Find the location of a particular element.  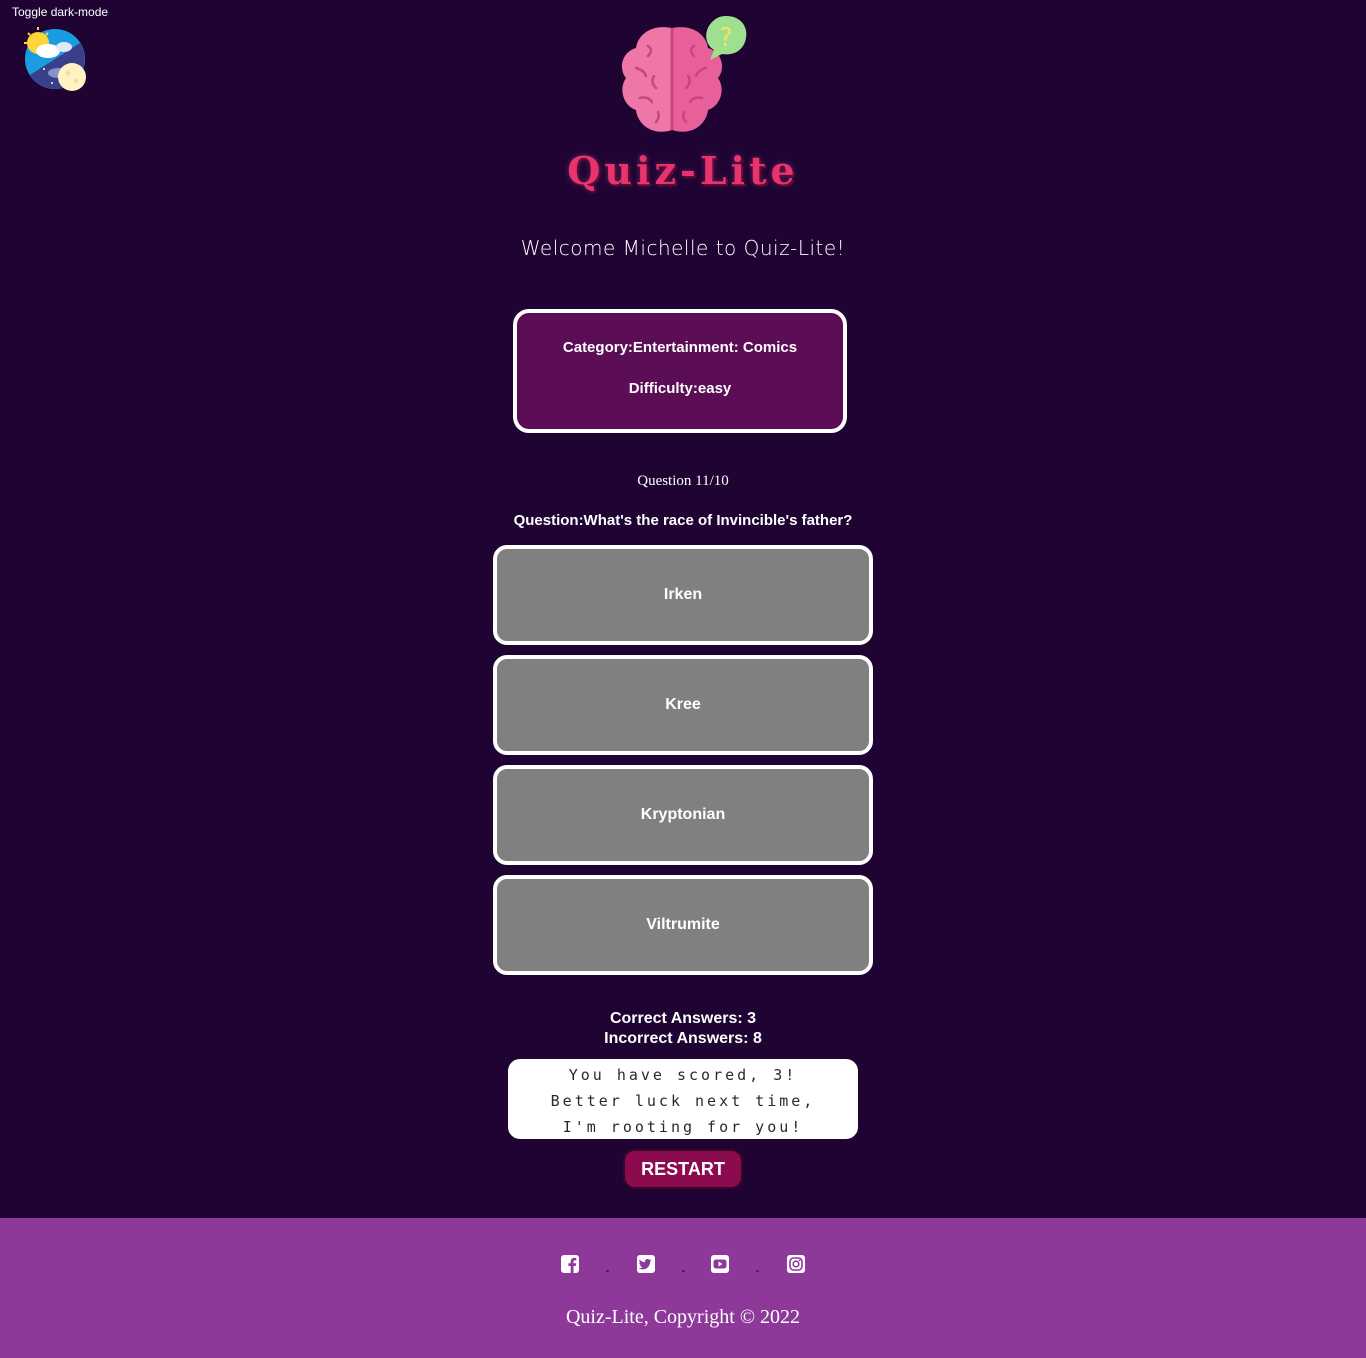

correct-answers-count: Correct Answers: 3 is located at coordinates (683, 1018).